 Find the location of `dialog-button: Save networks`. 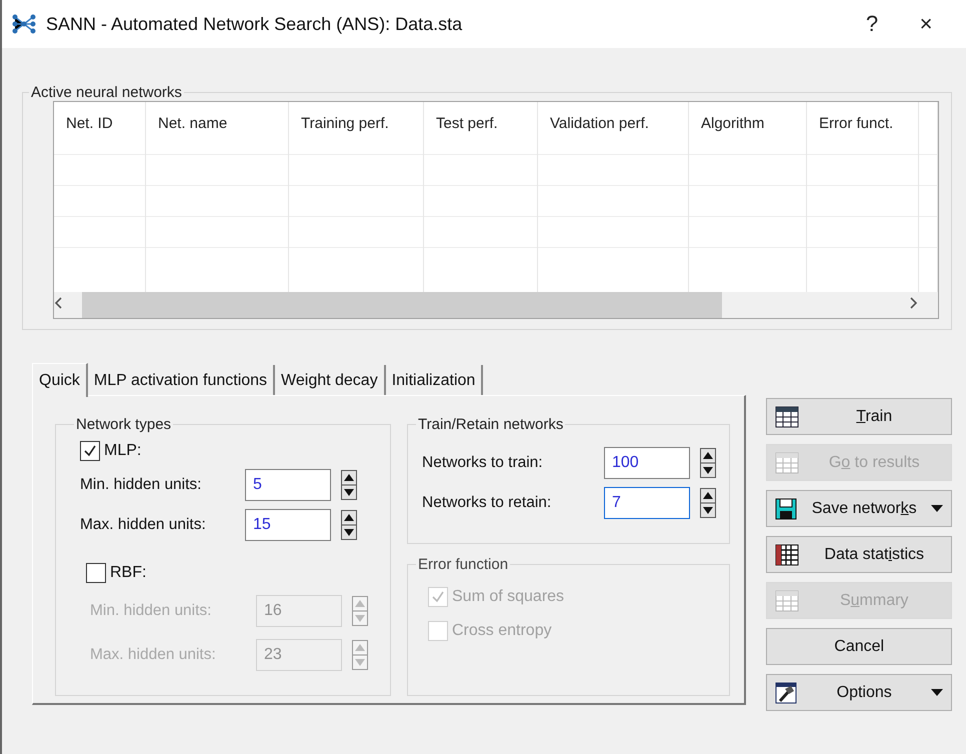

dialog-button: Save networks is located at coordinates (859, 508).